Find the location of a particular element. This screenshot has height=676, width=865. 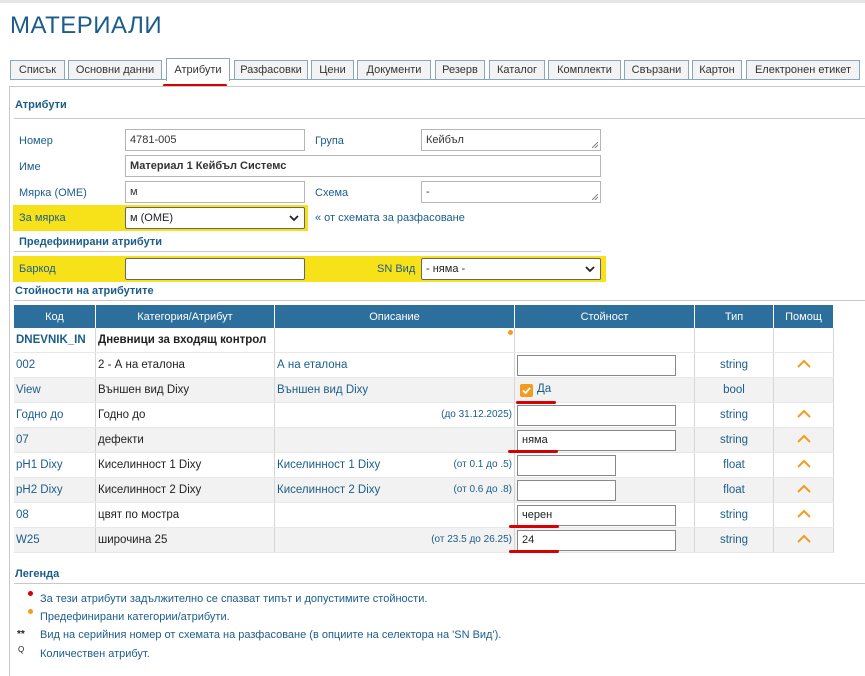

barcode-label: Баркод is located at coordinates (37, 269).